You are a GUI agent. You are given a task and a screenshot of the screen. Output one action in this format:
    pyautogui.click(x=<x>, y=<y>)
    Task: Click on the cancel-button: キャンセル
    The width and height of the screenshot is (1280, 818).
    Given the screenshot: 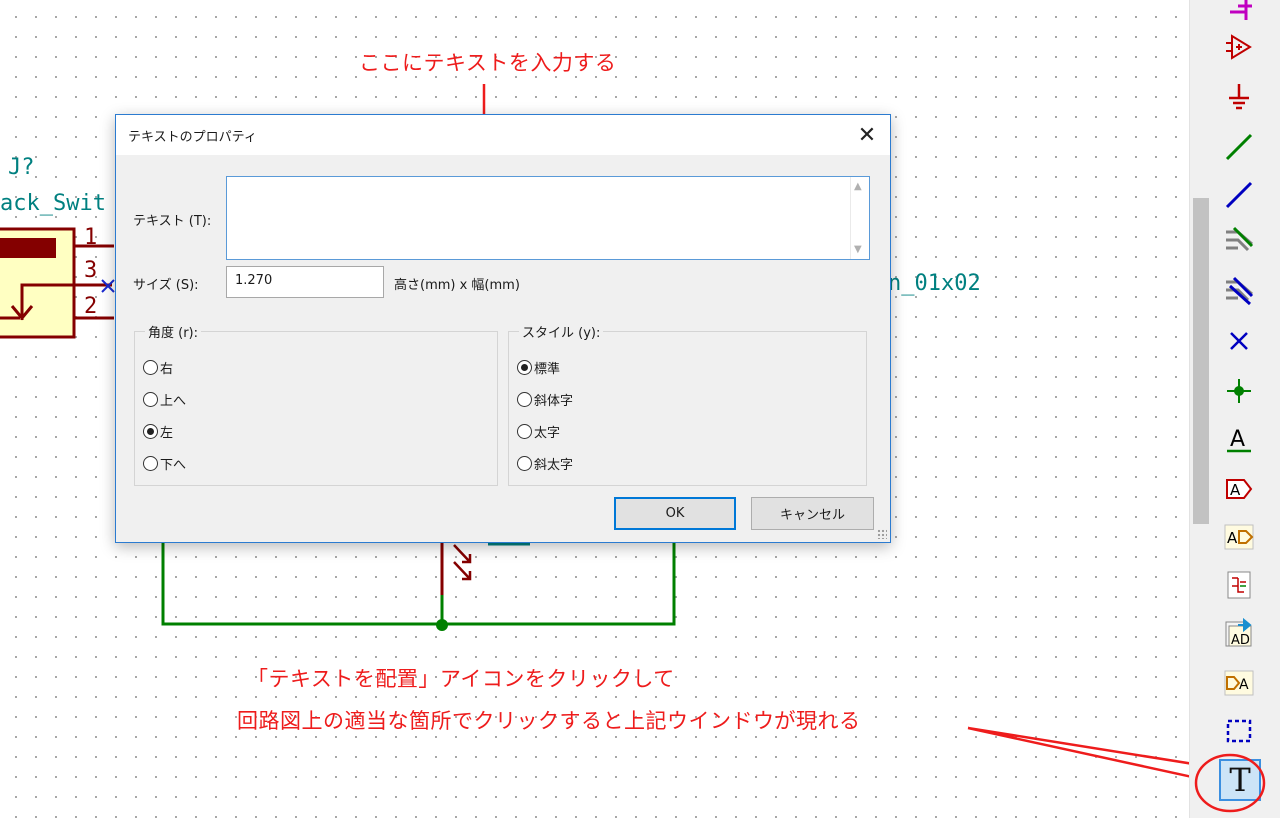 What is the action you would take?
    pyautogui.click(x=812, y=513)
    